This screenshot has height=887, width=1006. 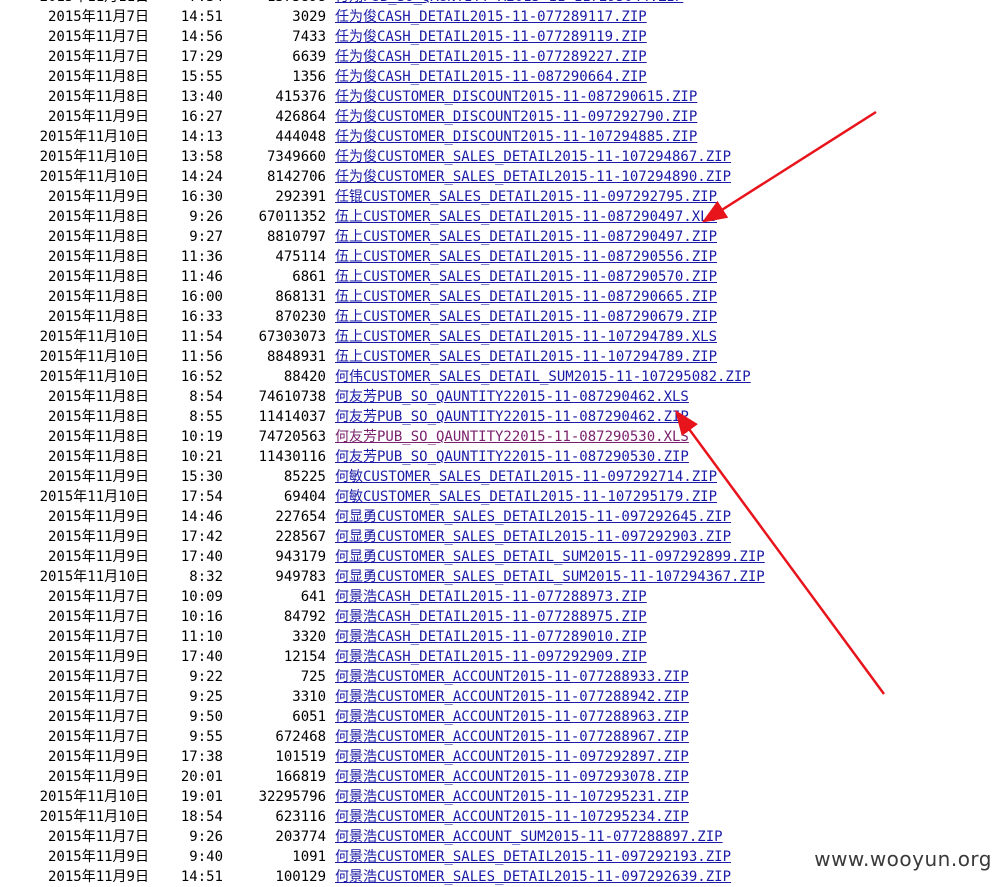 I want to click on file-link: 何景浩CUSTOMER_ACCOUNT2015-11-107295234.ZIP, so click(x=512, y=817).